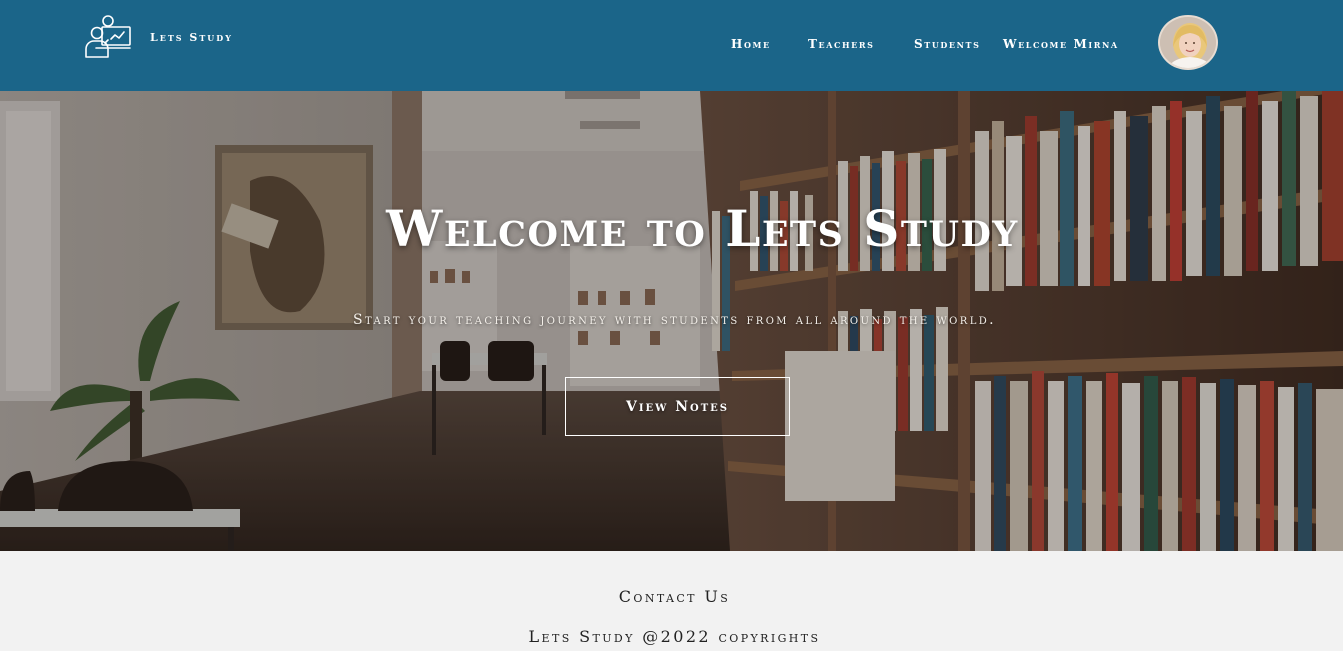 The image size is (1343, 651). What do you see at coordinates (947, 44) in the screenshot?
I see `nav-students: Students` at bounding box center [947, 44].